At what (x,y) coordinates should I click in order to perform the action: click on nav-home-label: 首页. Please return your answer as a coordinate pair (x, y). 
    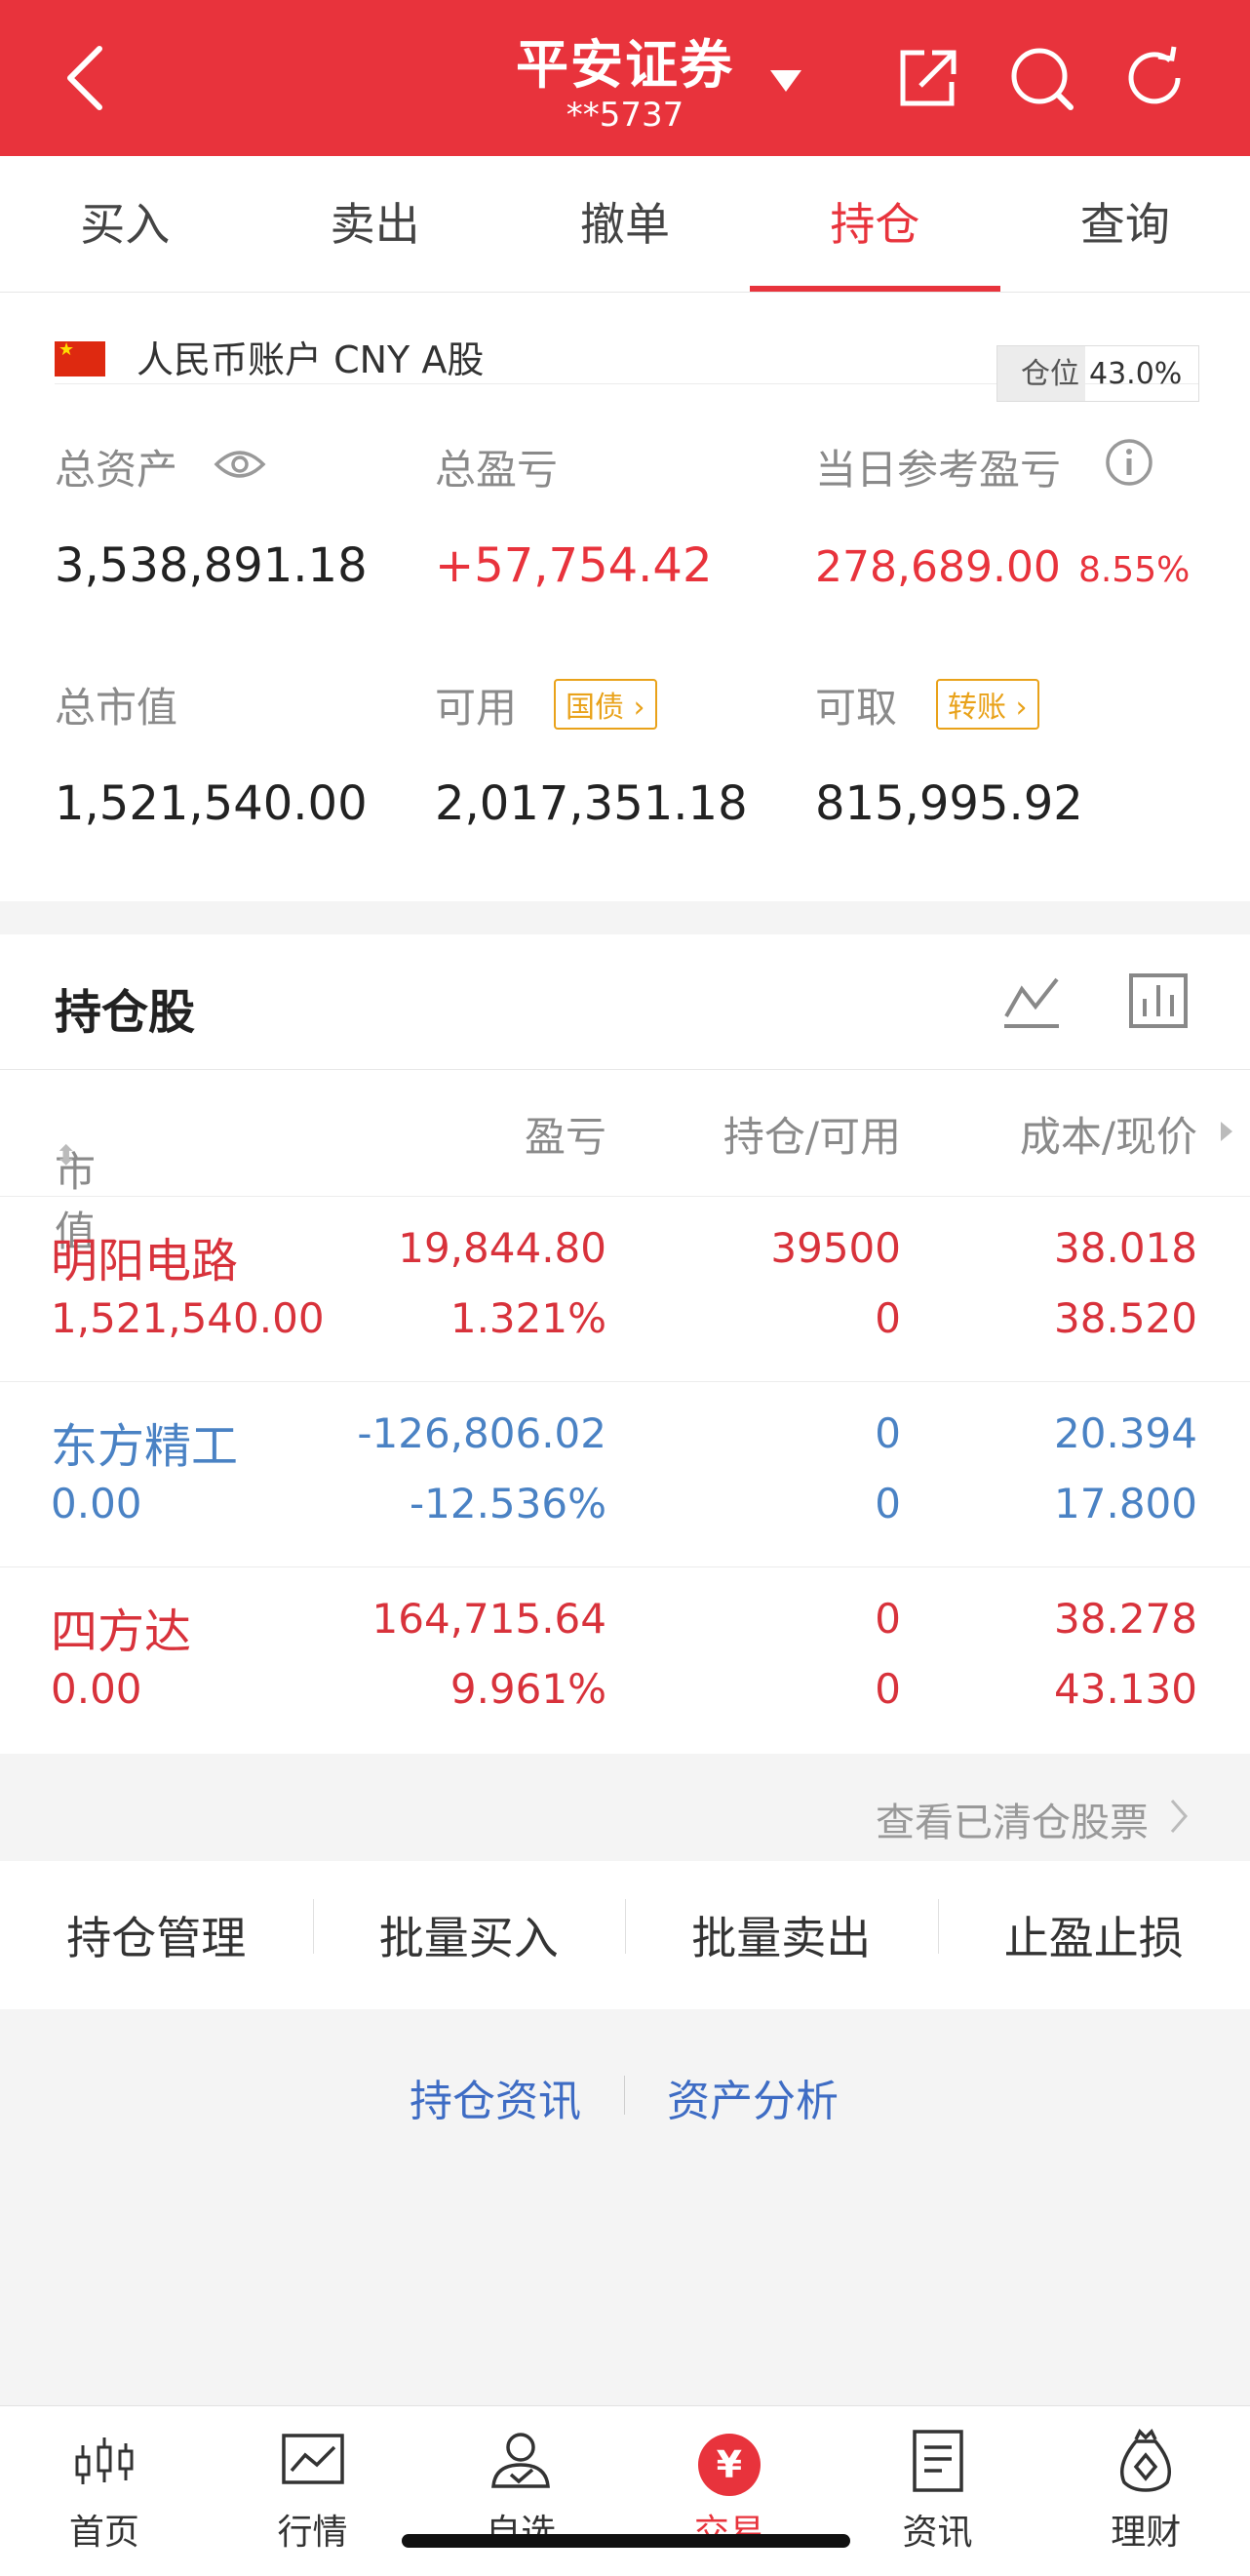
    Looking at the image, I should click on (103, 2533).